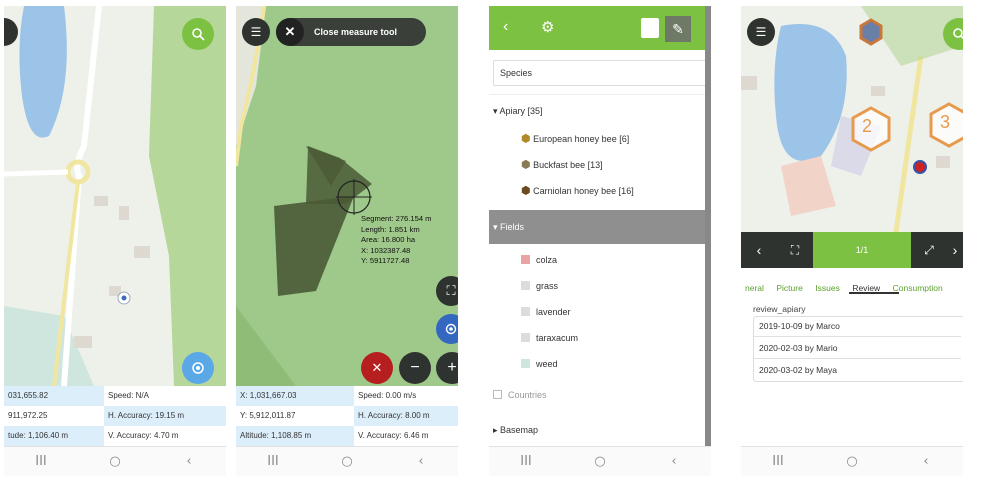  I want to click on hexagon-icon: ⬢, so click(526, 139).